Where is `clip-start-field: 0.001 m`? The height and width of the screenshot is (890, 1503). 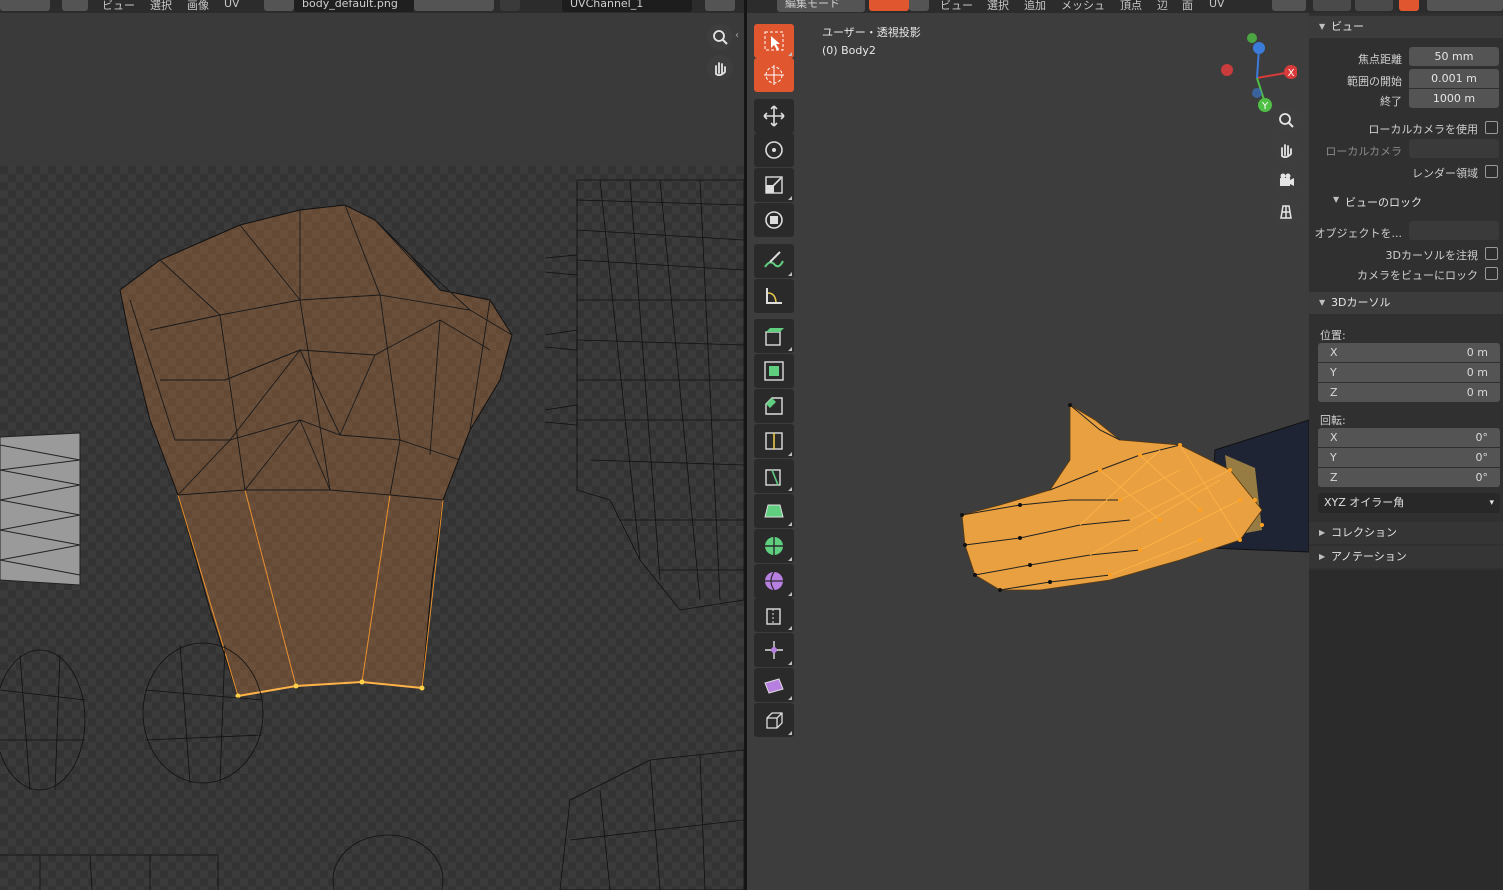
clip-start-field: 0.001 m is located at coordinates (1454, 78).